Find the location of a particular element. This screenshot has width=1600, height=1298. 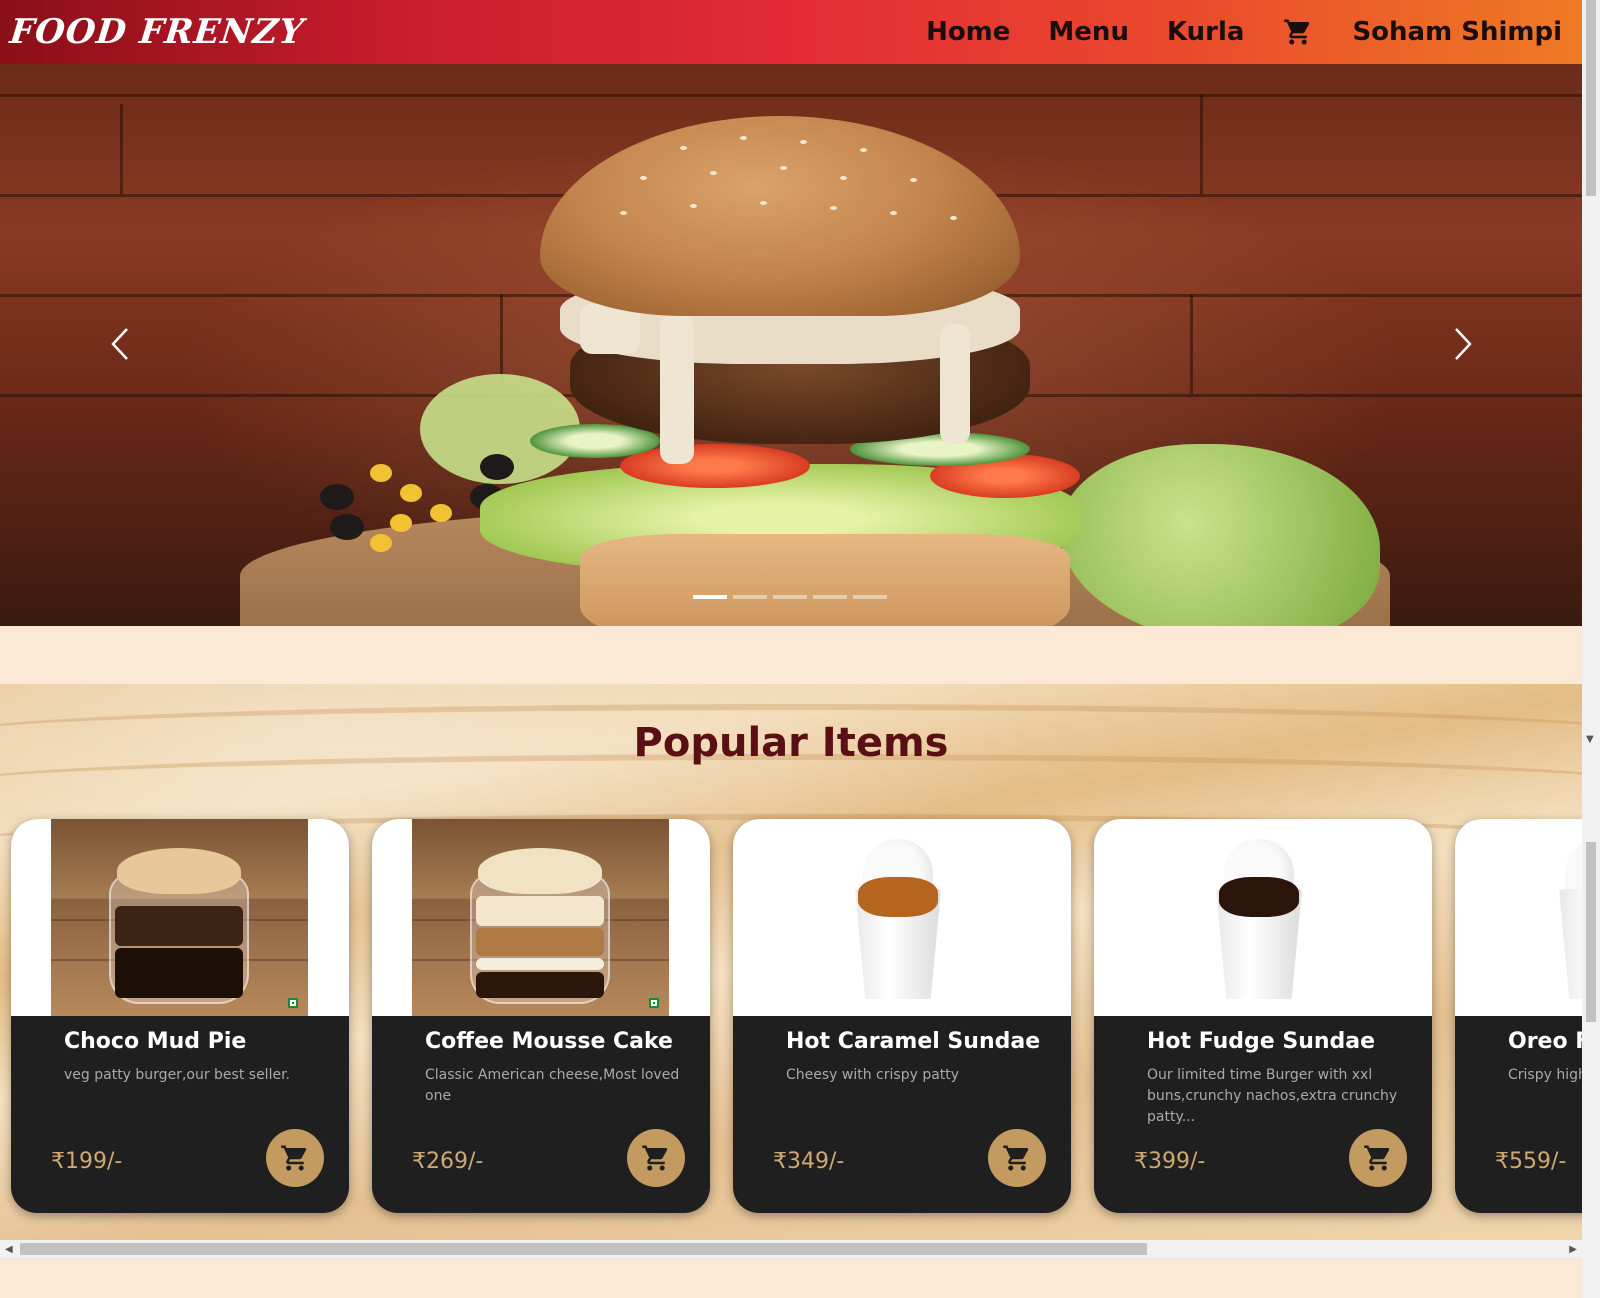

product-price: ₹269/- is located at coordinates (448, 1161).